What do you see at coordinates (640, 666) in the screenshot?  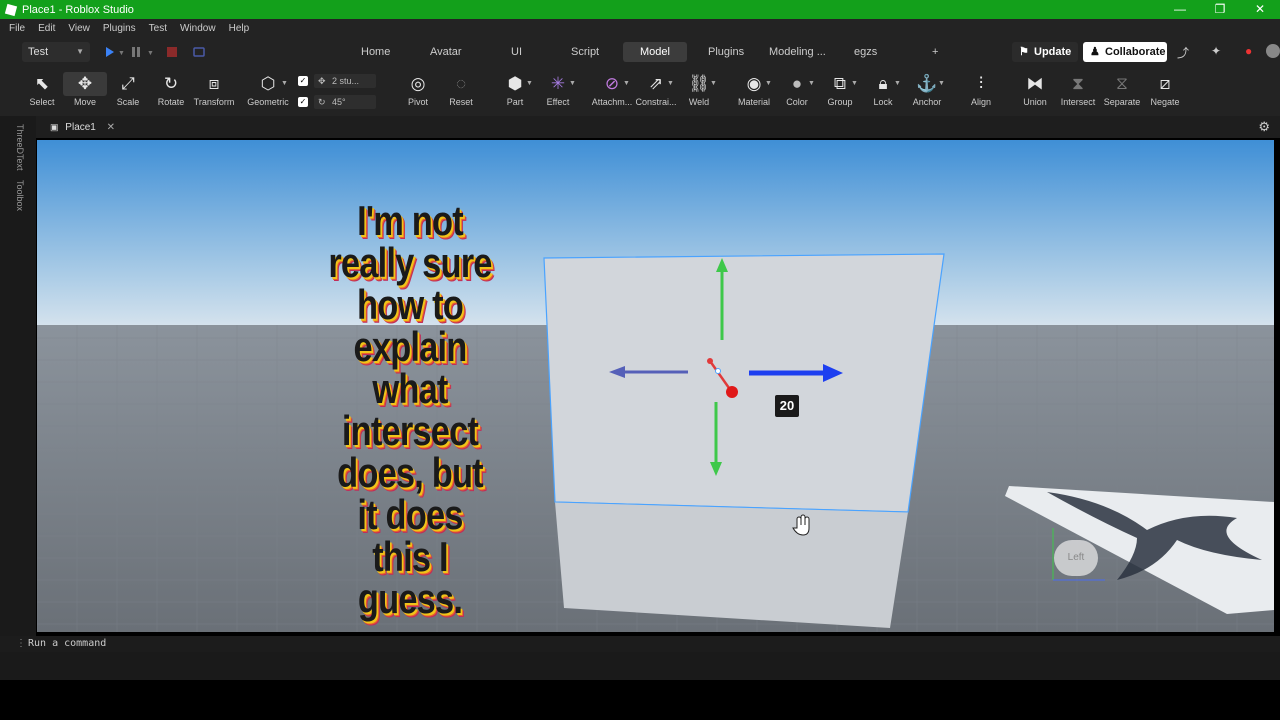 I see `bottom-panel` at bounding box center [640, 666].